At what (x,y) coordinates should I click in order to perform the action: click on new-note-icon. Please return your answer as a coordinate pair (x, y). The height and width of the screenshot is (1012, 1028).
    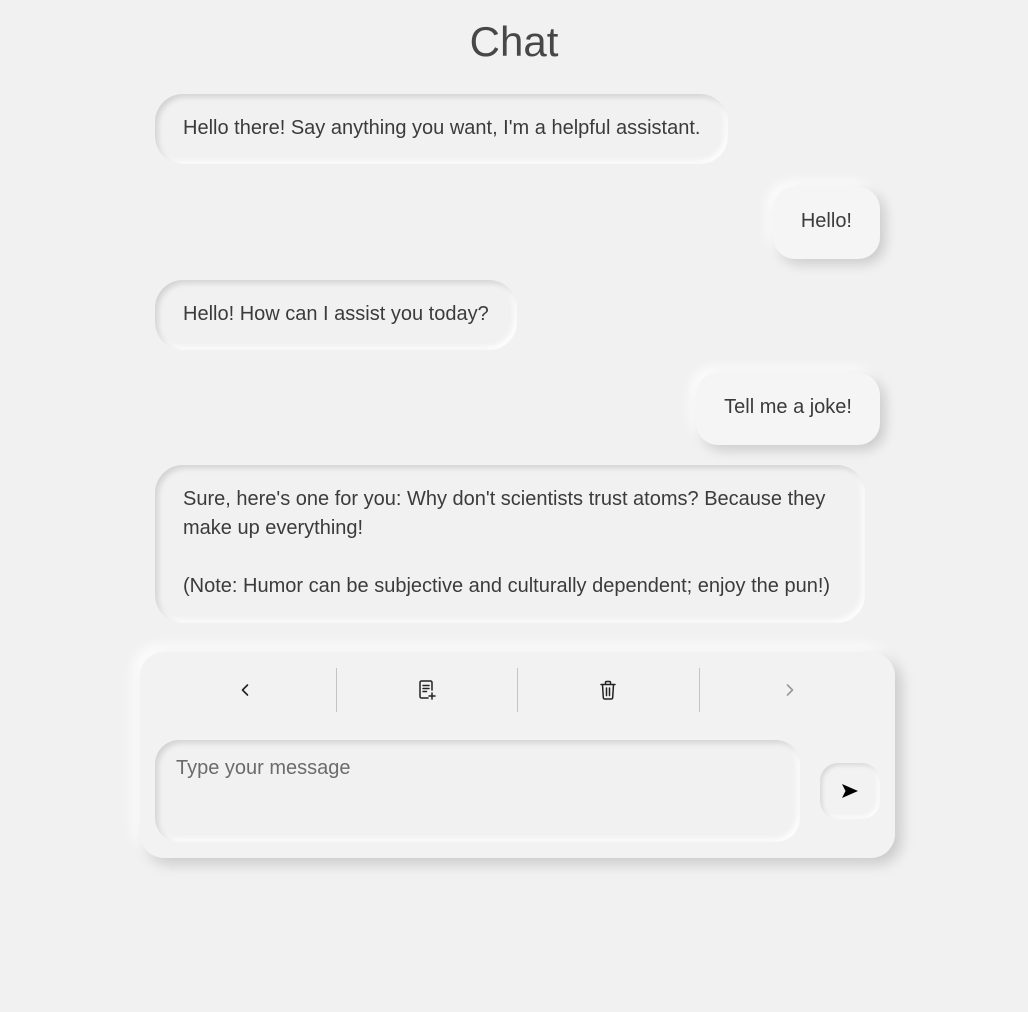
    Looking at the image, I should click on (427, 690).